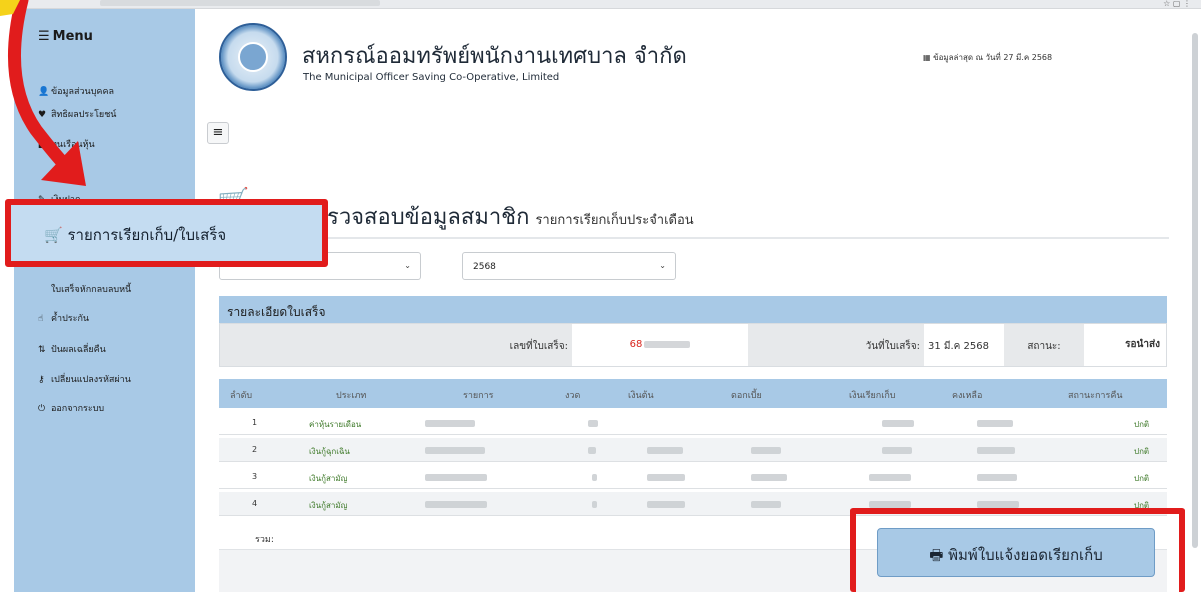 This screenshot has width=1201, height=592. I want to click on key-icon: ⚷, so click(41, 380).